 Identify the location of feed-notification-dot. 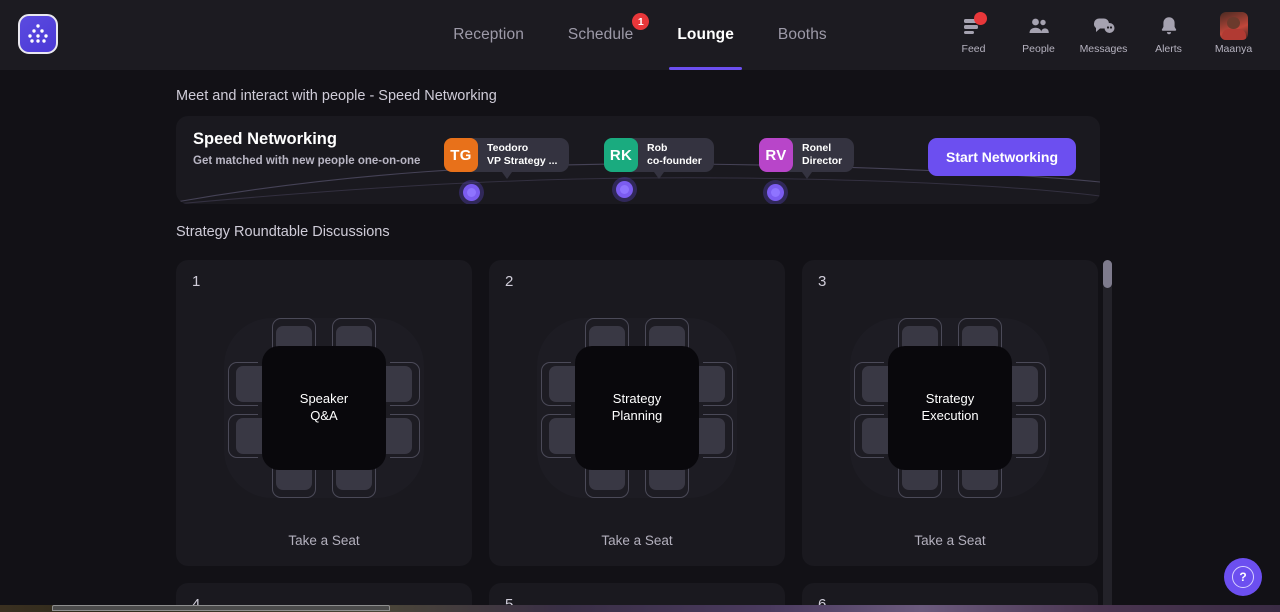
(980, 18).